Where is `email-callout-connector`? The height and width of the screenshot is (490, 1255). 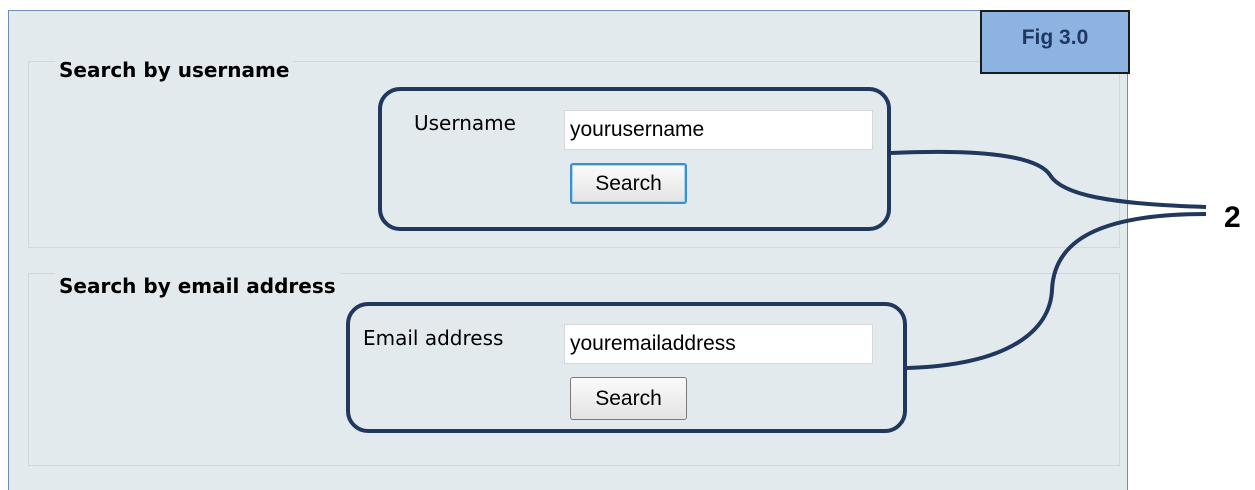 email-callout-connector is located at coordinates (1056, 291).